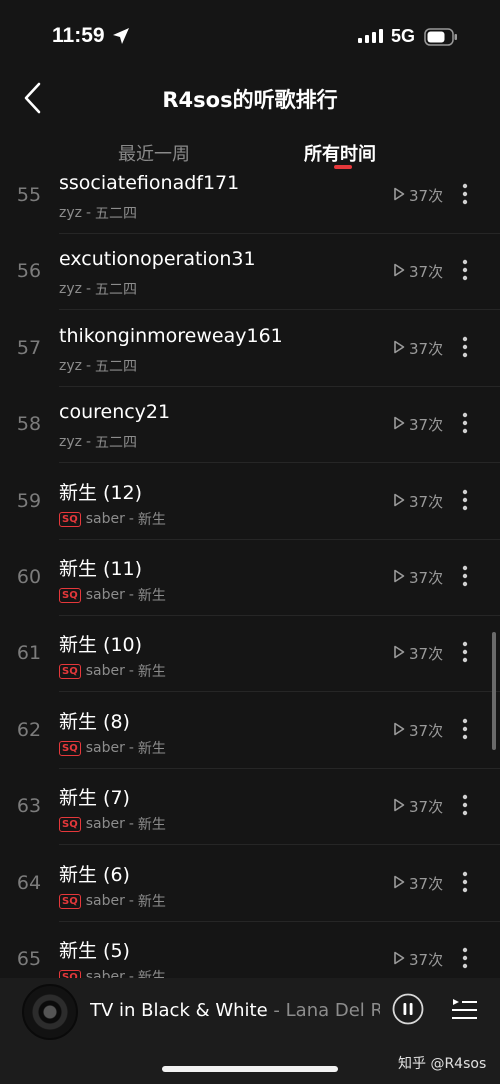 The width and height of the screenshot is (500, 1084). Describe the element at coordinates (94, 798) in the screenshot. I see `song-title: 新生 (7)` at that location.